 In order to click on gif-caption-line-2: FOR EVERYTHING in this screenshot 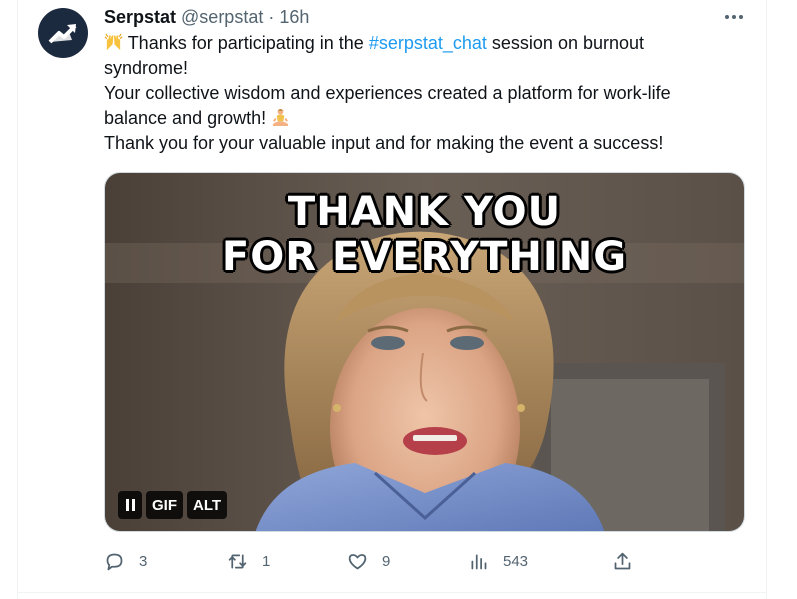, I will do `click(424, 257)`.